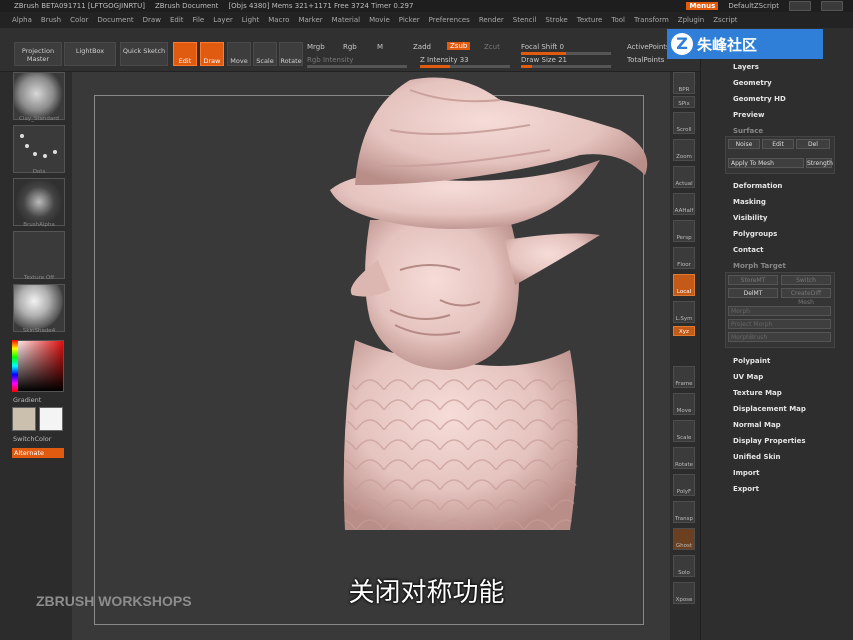 The height and width of the screenshot is (640, 853). What do you see at coordinates (459, 46) in the screenshot?
I see `zsub-toggle: Zsub` at bounding box center [459, 46].